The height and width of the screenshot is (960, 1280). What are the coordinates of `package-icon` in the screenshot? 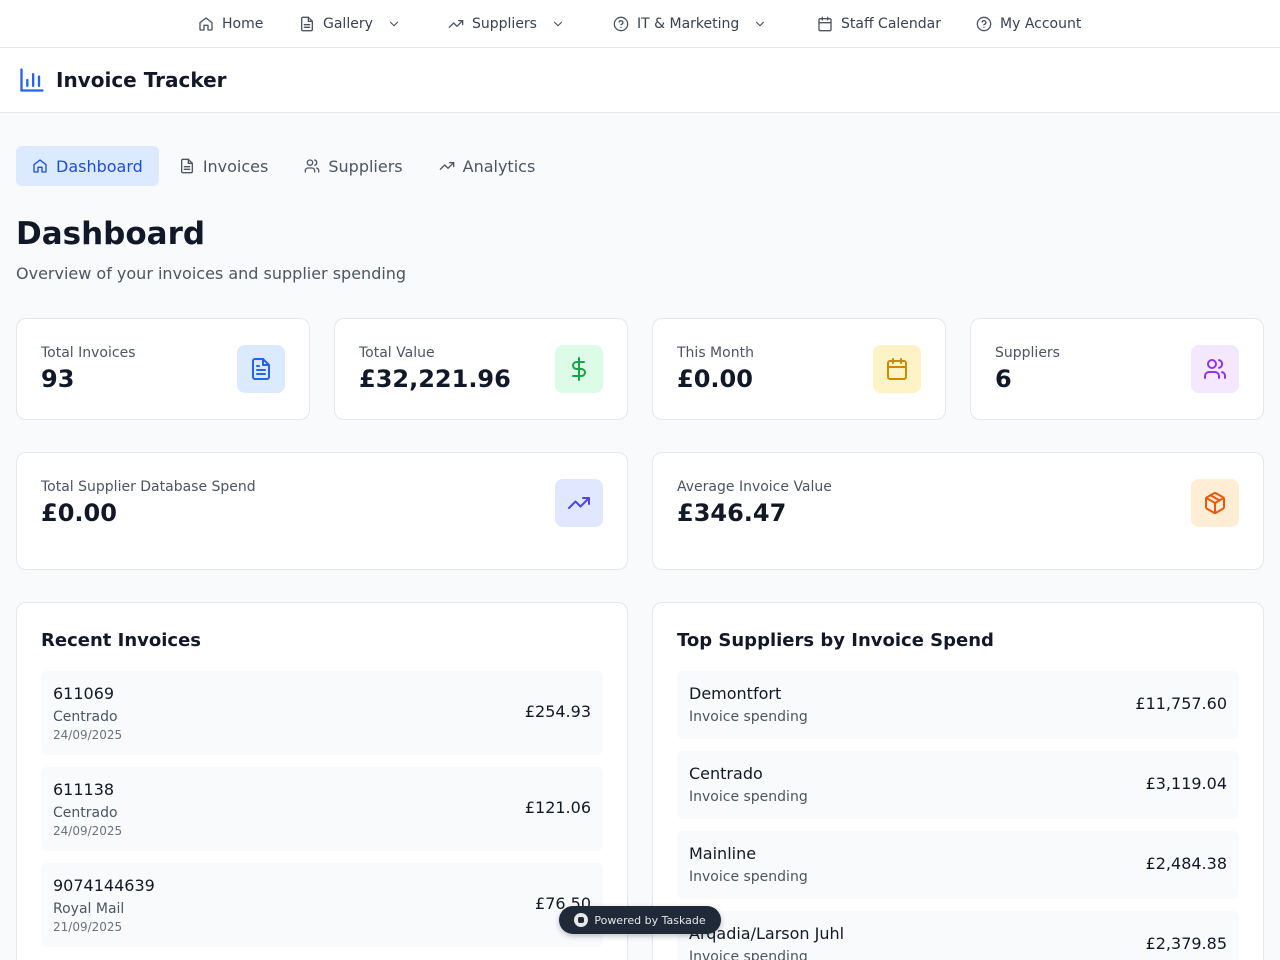 It's located at (1215, 503).